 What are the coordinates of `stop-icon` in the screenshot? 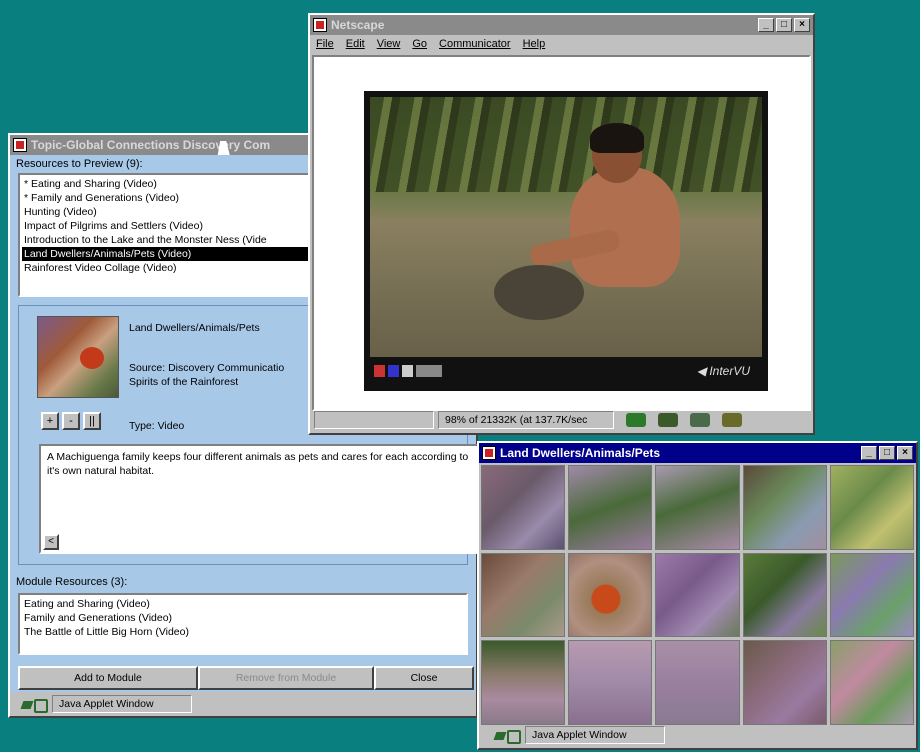 It's located at (379, 371).